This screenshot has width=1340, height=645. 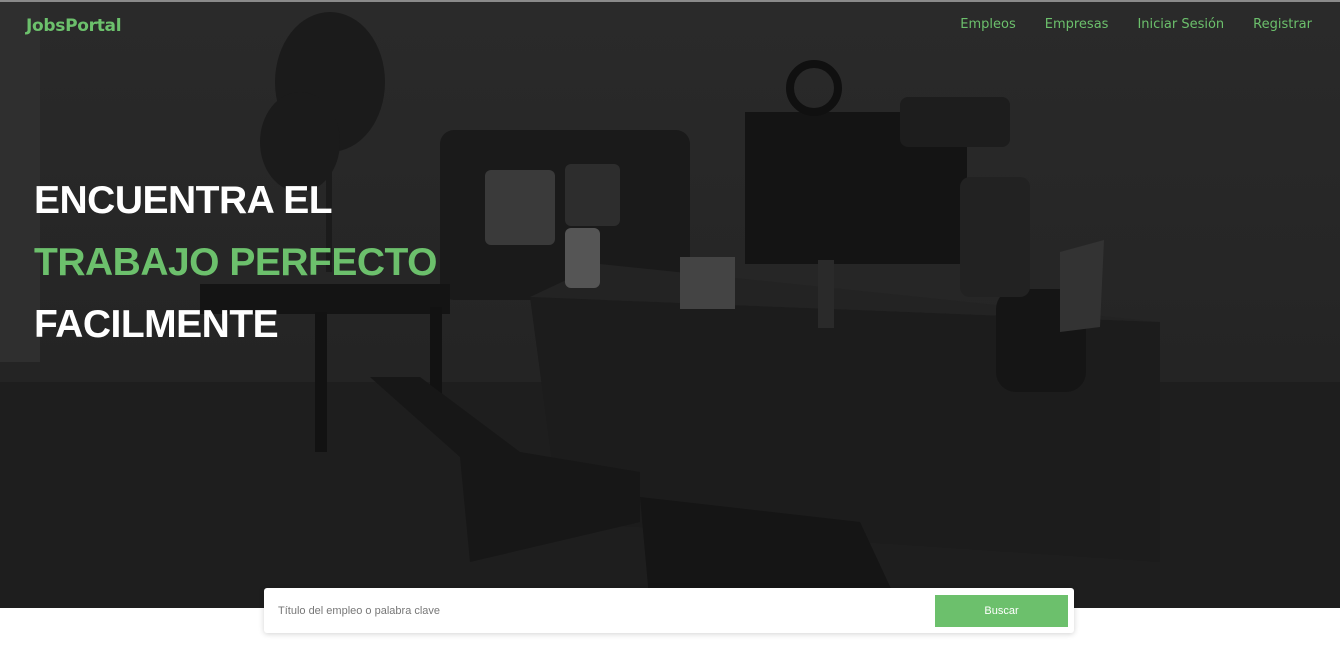 I want to click on brand-logo: JobsPortal, so click(x=74, y=26).